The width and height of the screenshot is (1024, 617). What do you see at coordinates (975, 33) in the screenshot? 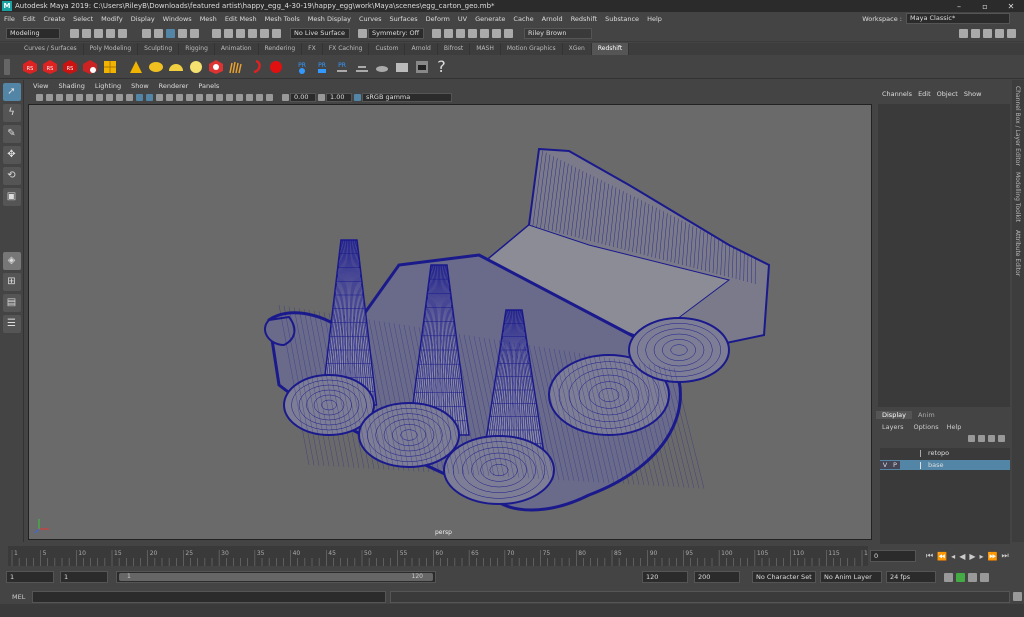
I see `channel-box-toggle-icon` at bounding box center [975, 33].